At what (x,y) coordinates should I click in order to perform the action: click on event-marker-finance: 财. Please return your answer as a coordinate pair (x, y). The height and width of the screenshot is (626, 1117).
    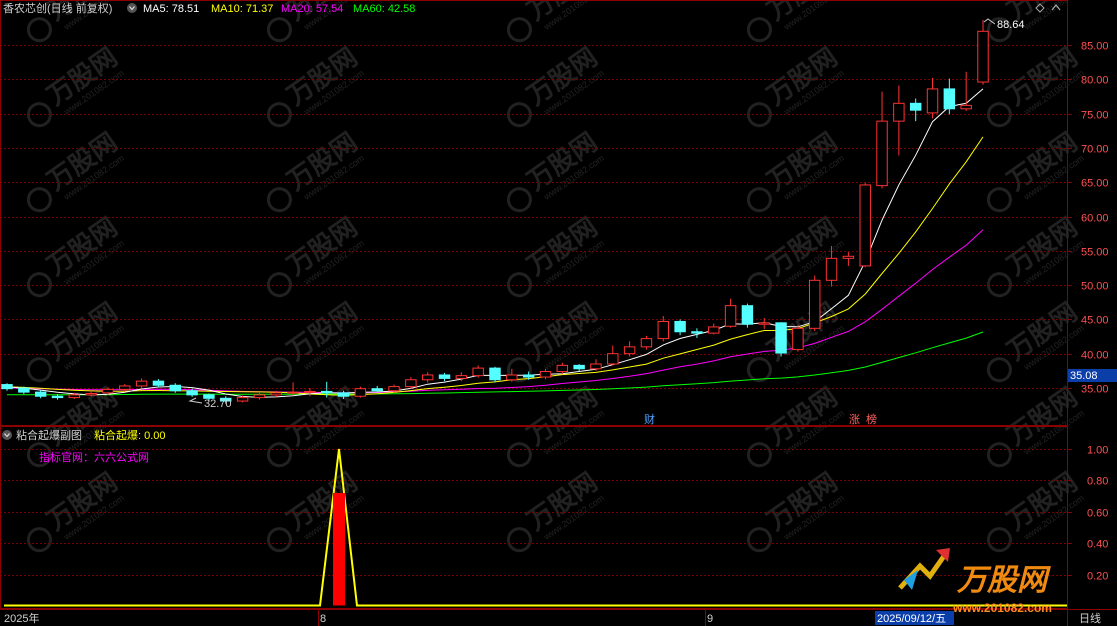
    Looking at the image, I should click on (649, 419).